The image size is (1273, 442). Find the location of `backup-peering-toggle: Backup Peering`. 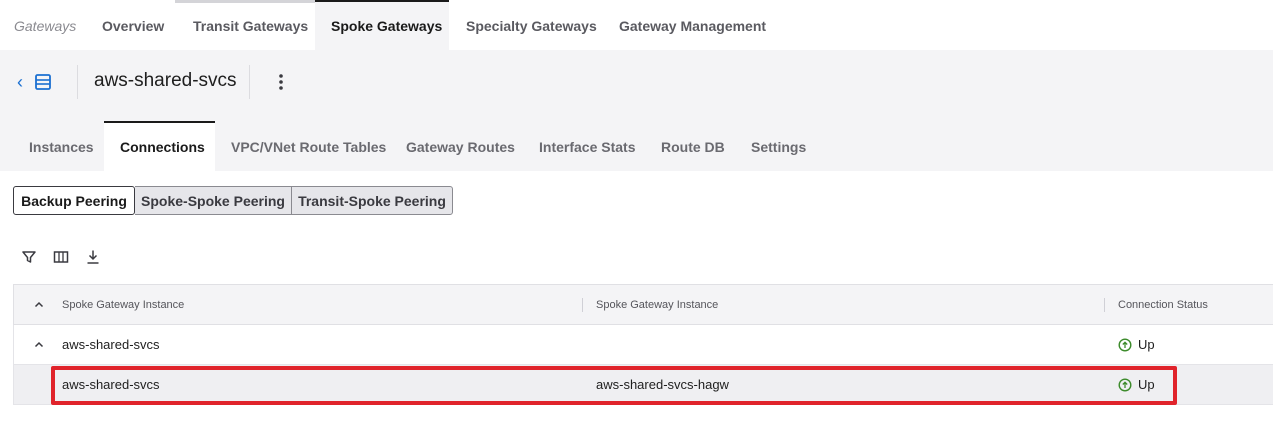

backup-peering-toggle: Backup Peering is located at coordinates (74, 200).